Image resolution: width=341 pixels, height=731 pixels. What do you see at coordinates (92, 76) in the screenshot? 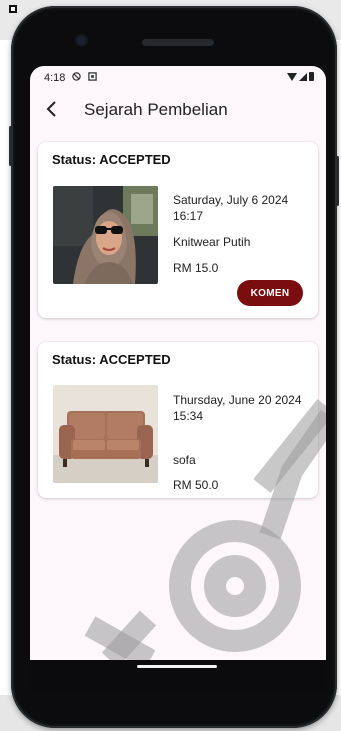
I see `notification-icon` at bounding box center [92, 76].